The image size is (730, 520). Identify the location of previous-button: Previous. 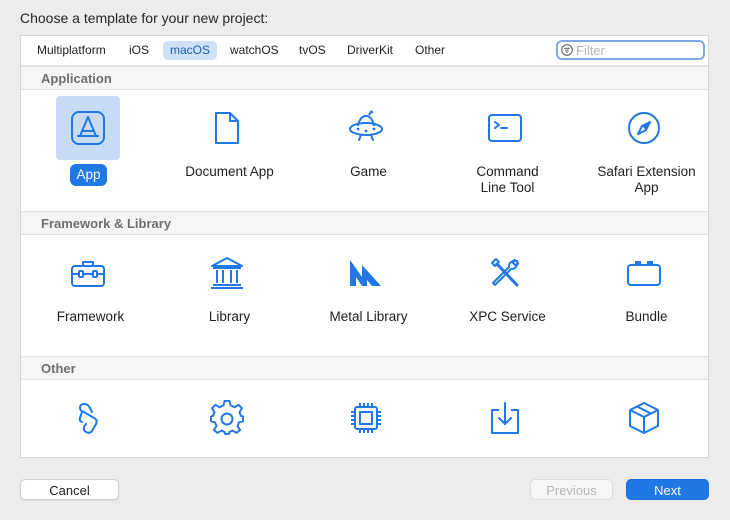
(571, 489).